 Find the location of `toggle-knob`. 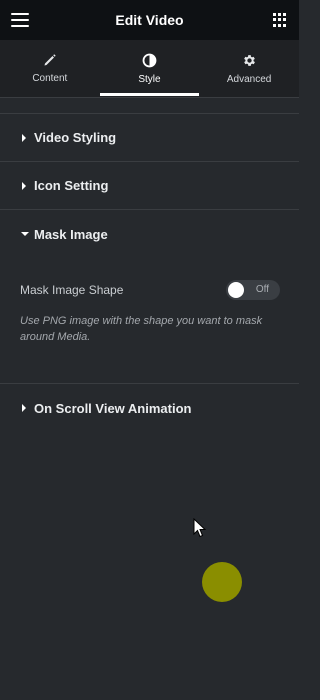

toggle-knob is located at coordinates (236, 290).